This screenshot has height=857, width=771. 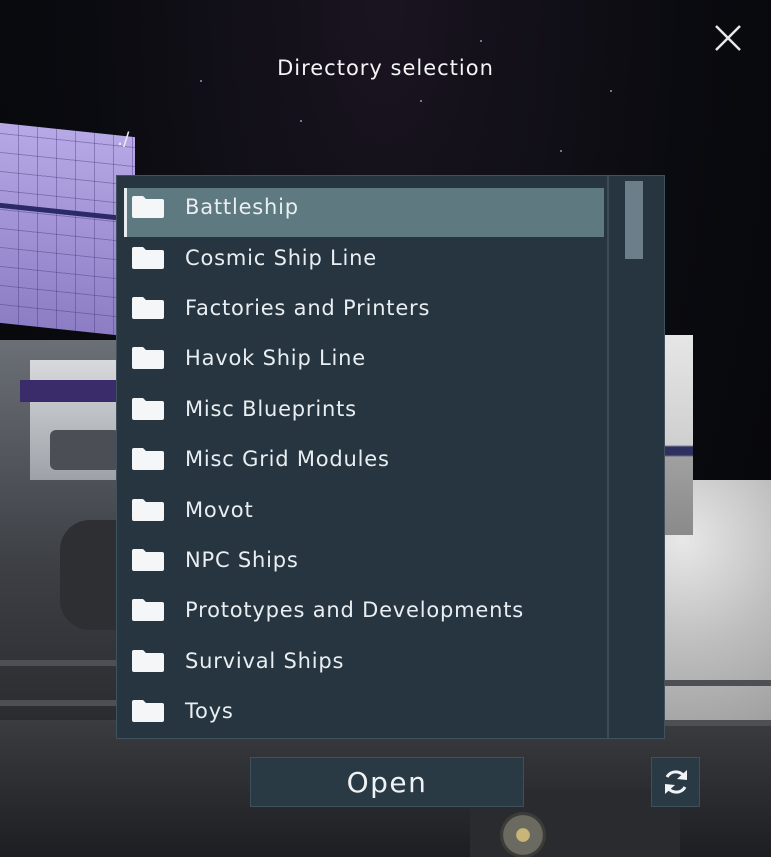 I want to click on open-button: Open, so click(x=387, y=782).